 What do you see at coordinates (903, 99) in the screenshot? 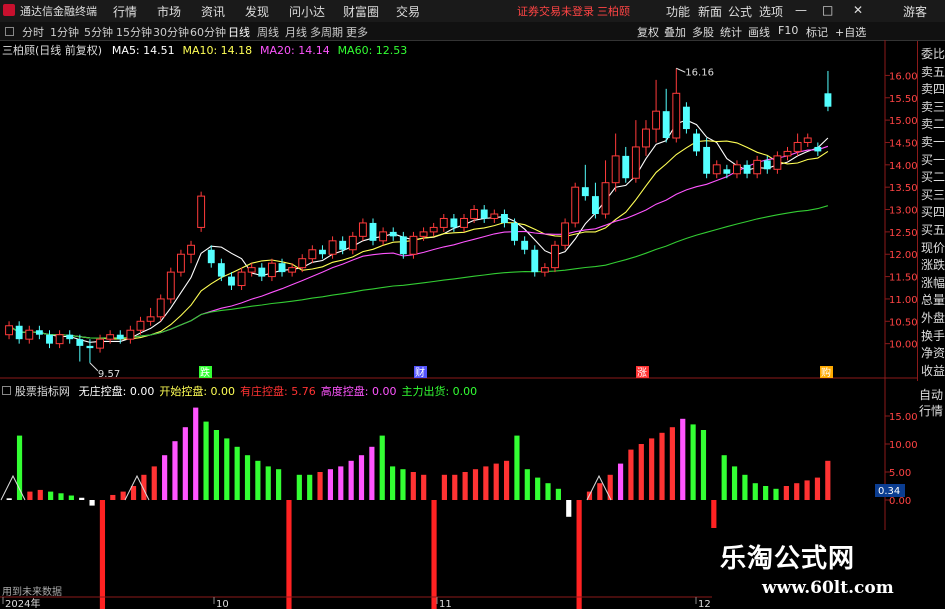
I see `price-tick-label: 15.50` at bounding box center [903, 99].